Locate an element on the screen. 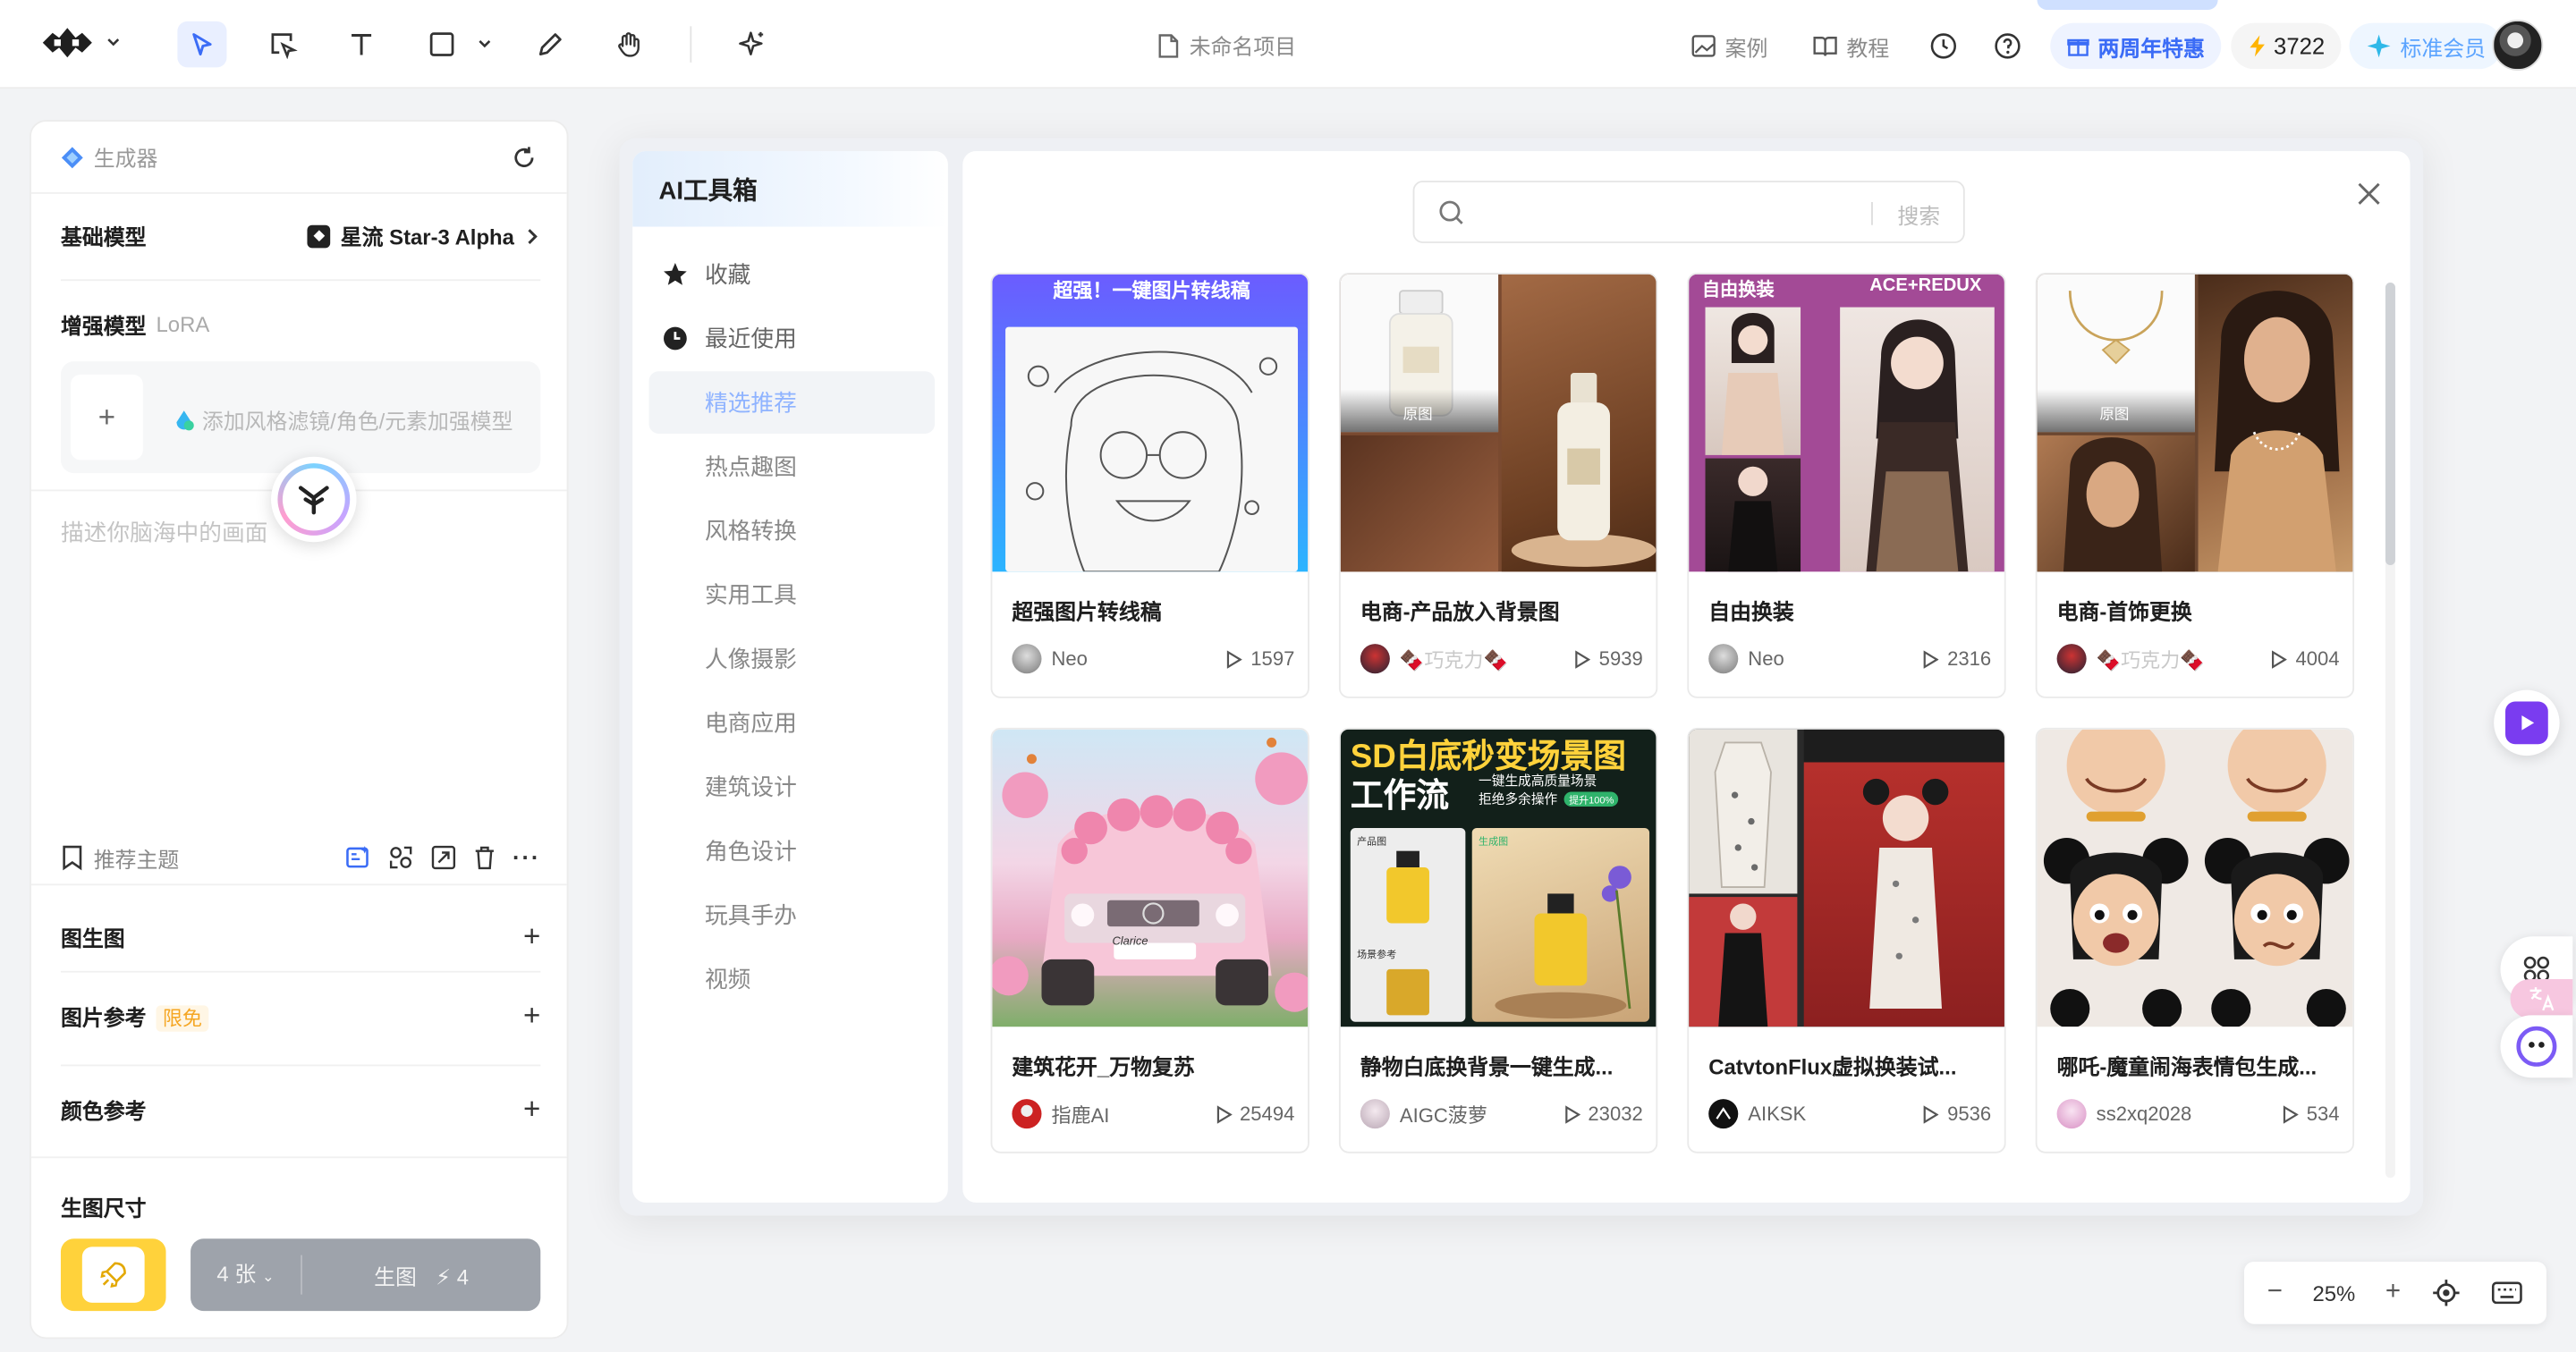 This screenshot has width=2576, height=1352. add-color-reference-icon: + is located at coordinates (531, 1110).